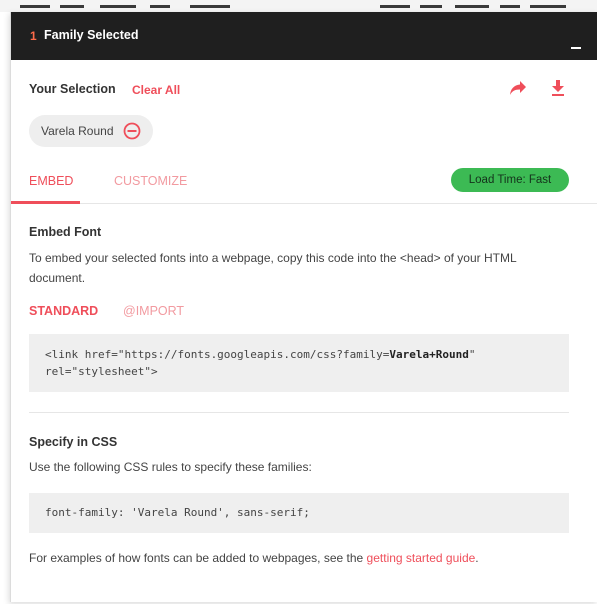 The image size is (597, 604). Describe the element at coordinates (73, 442) in the screenshot. I see `css-heading: Specify in CSS` at that location.